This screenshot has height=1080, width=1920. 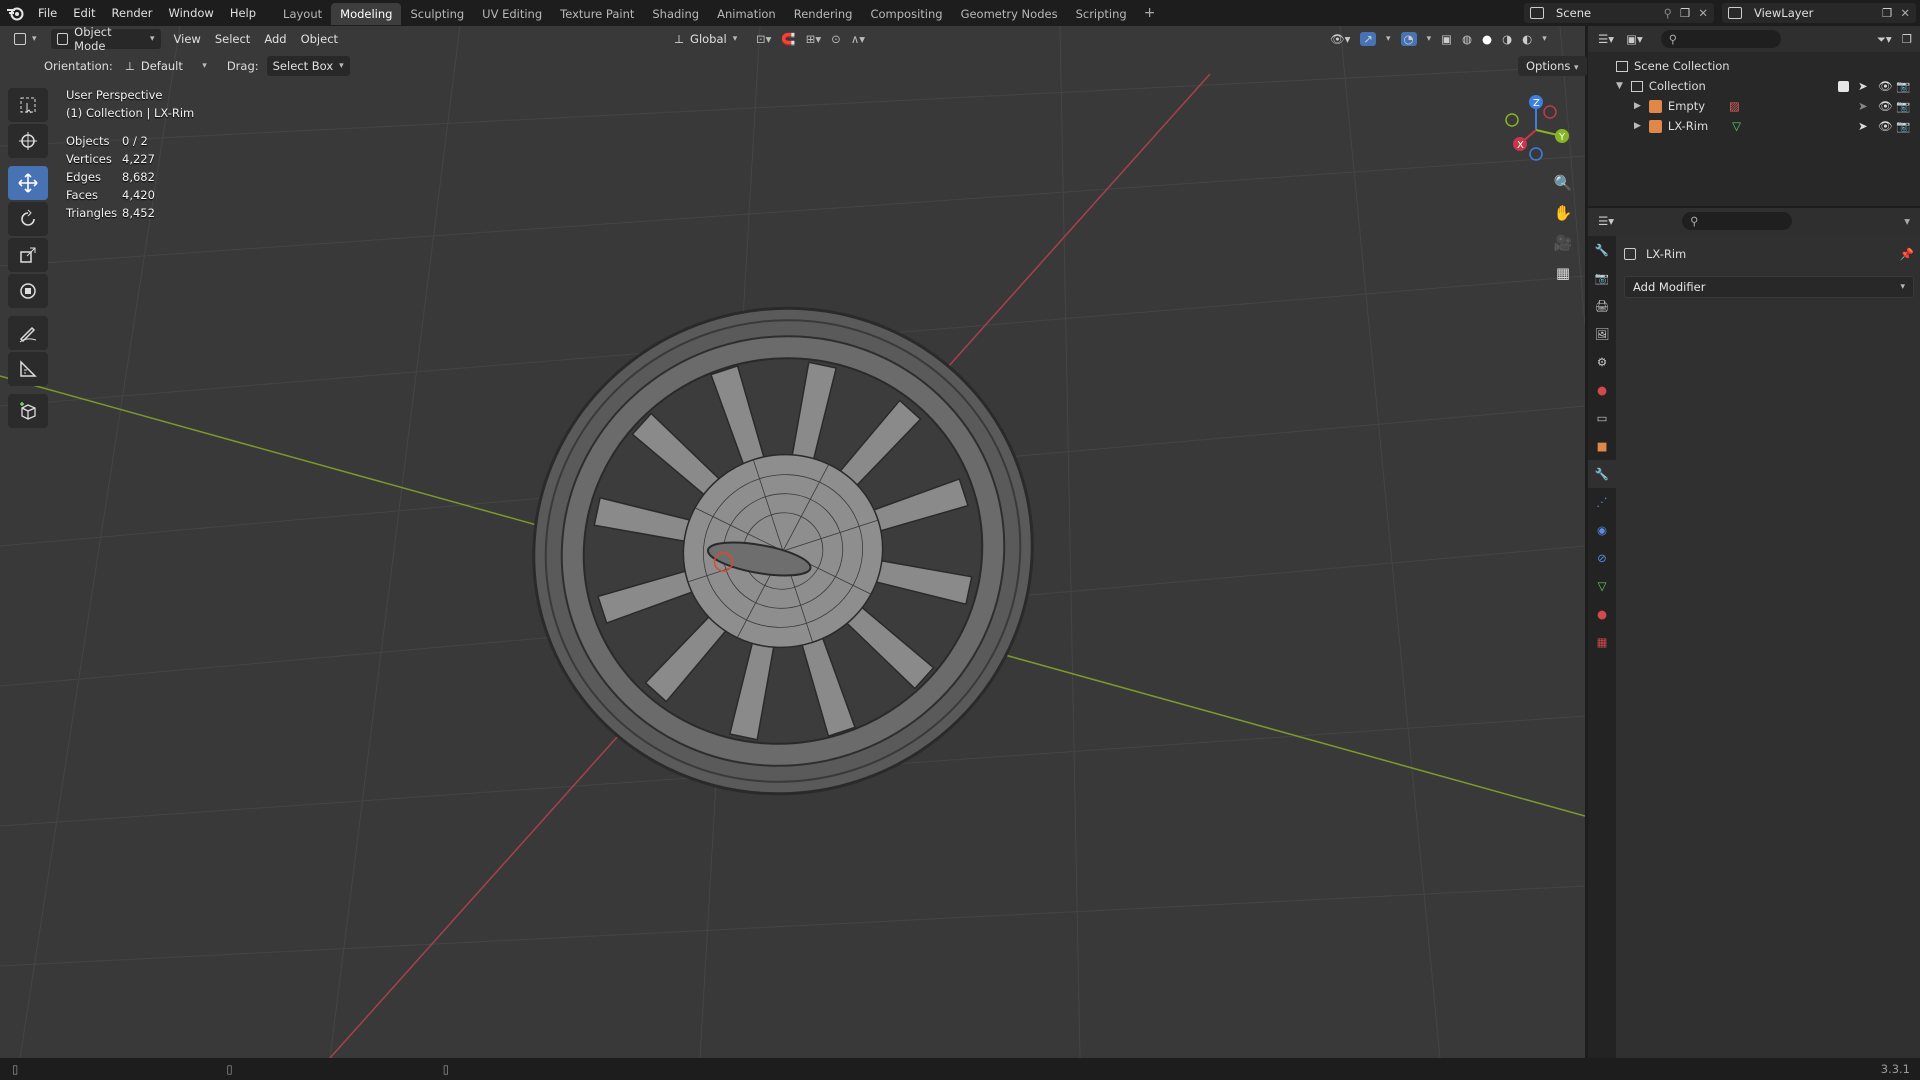 I want to click on menu-add: Add, so click(x=275, y=39).